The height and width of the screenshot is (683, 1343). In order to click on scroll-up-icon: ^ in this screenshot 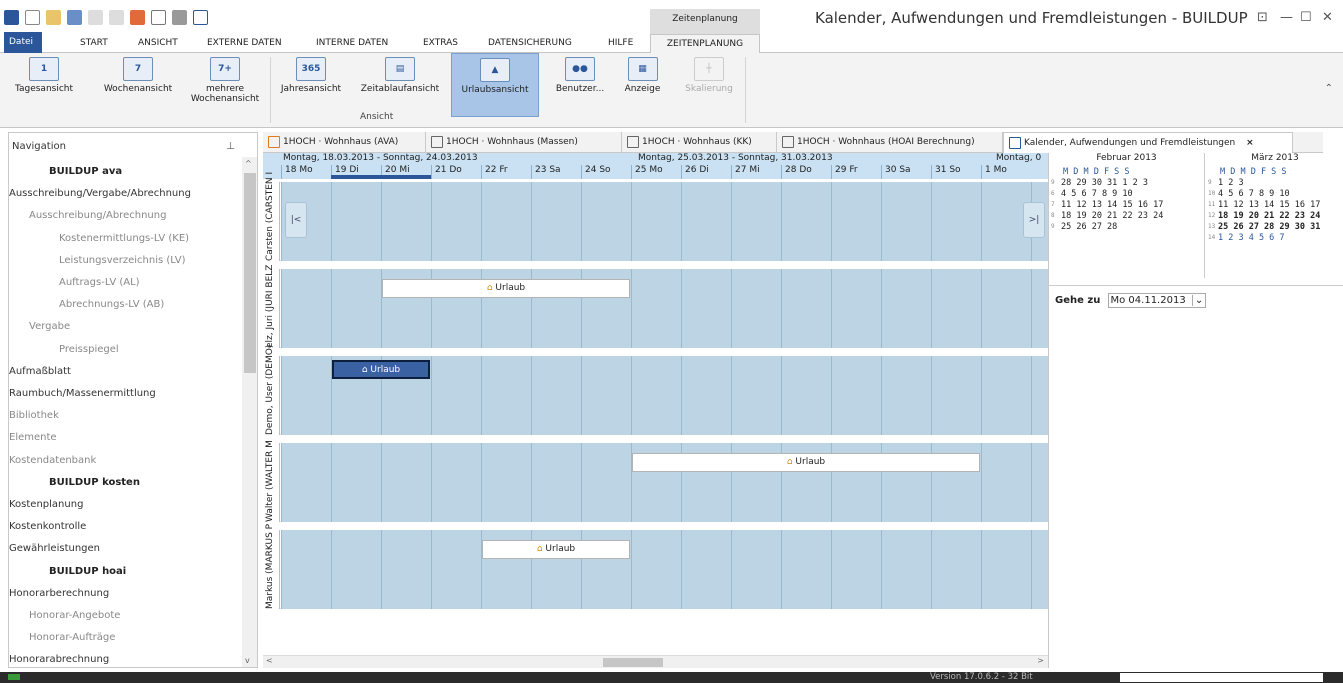, I will do `click(248, 163)`.